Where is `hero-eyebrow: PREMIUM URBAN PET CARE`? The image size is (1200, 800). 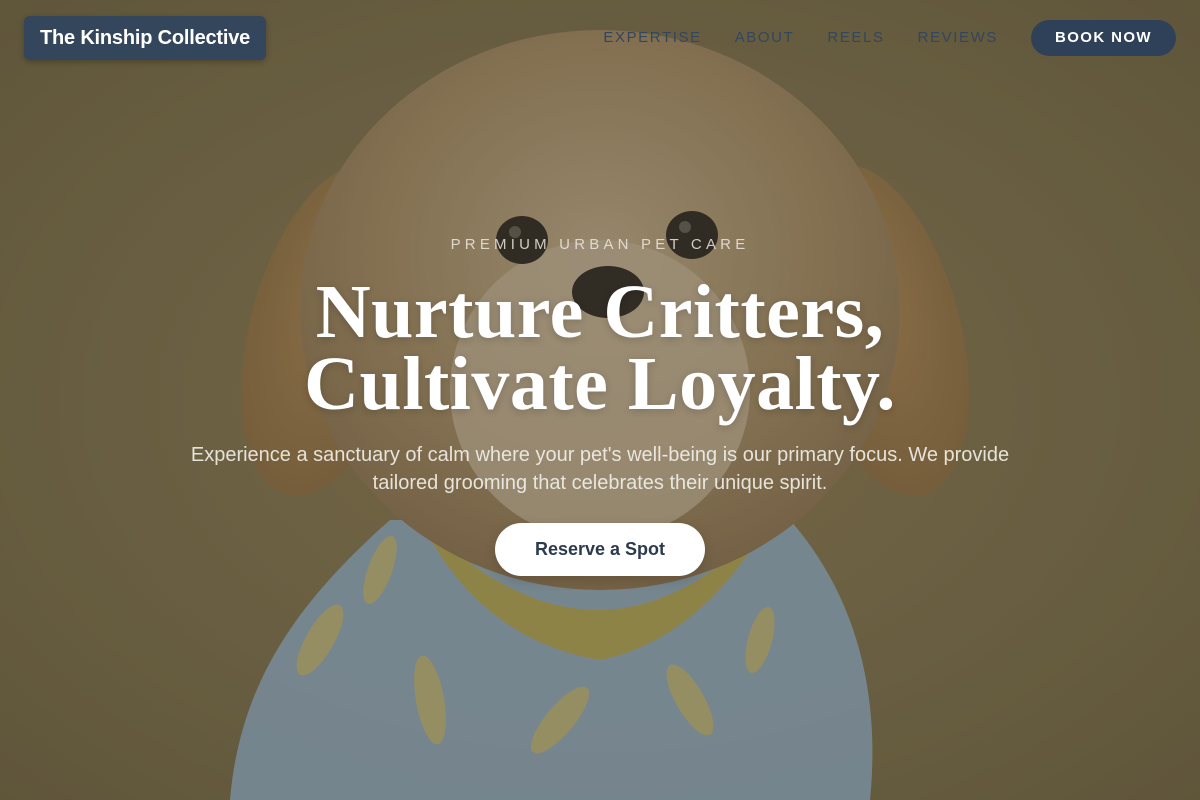 hero-eyebrow: PREMIUM URBAN PET CARE is located at coordinates (600, 244).